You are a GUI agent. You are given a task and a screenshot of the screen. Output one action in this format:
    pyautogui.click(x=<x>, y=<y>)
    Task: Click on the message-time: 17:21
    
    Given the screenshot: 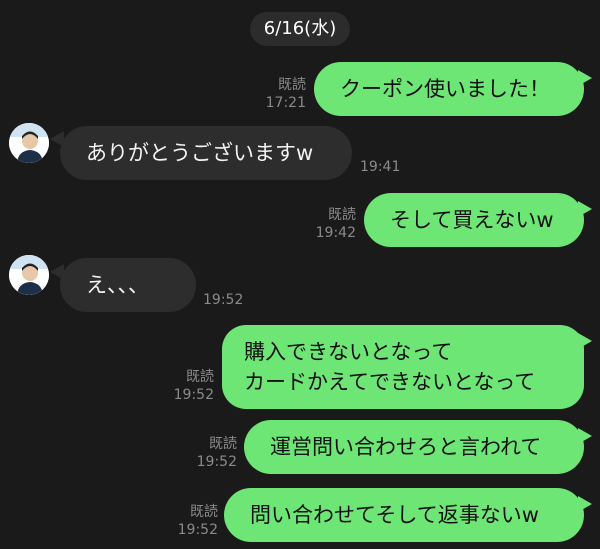 What is the action you would take?
    pyautogui.click(x=285, y=103)
    